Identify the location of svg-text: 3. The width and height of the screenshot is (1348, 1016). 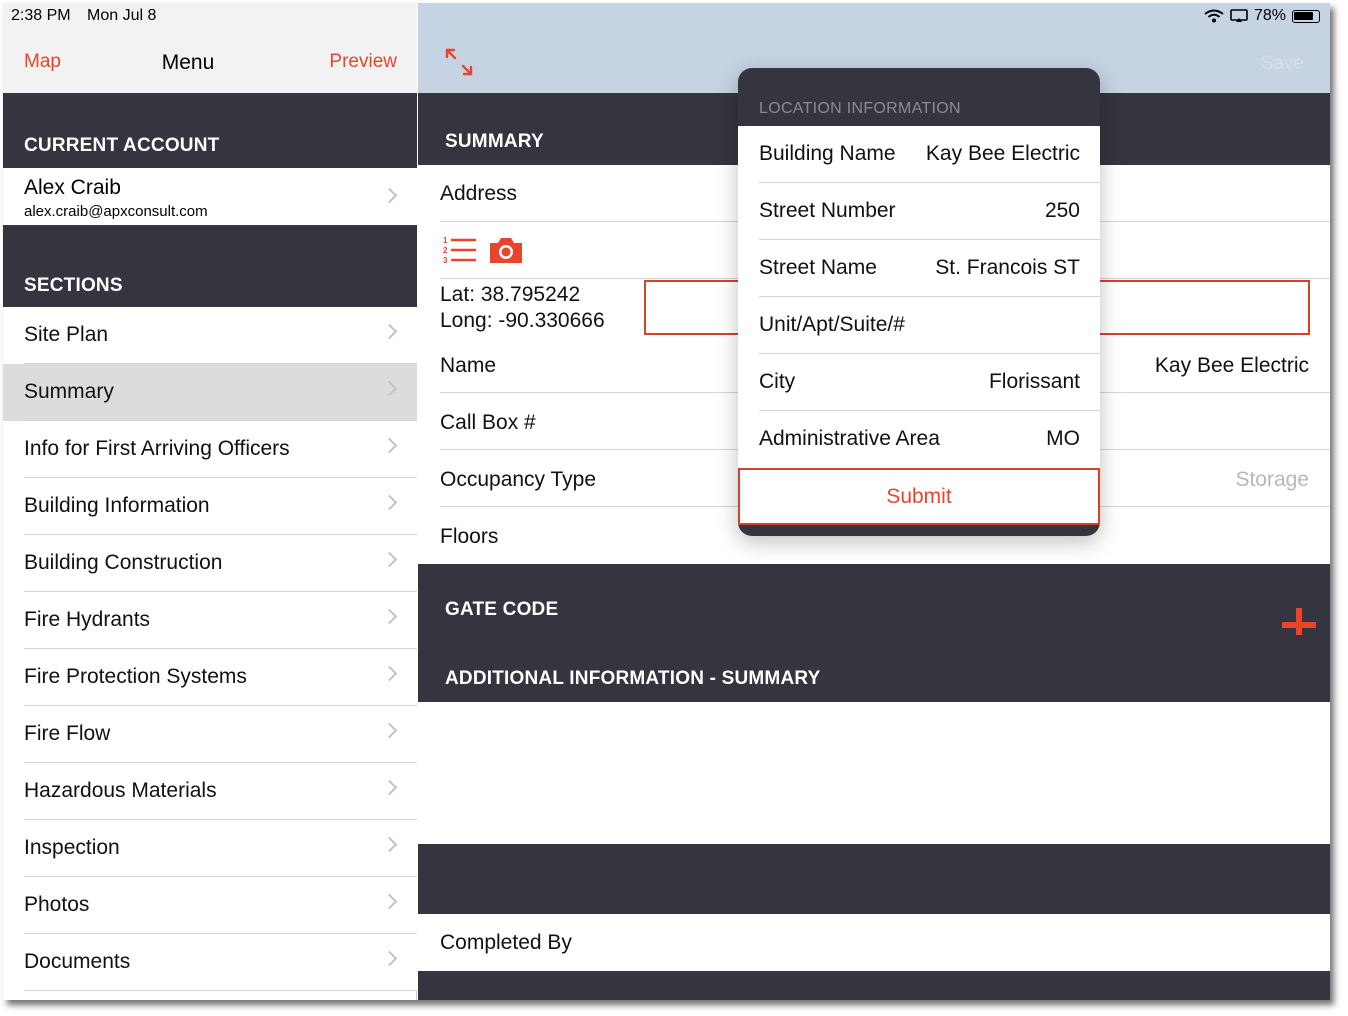
(445, 260).